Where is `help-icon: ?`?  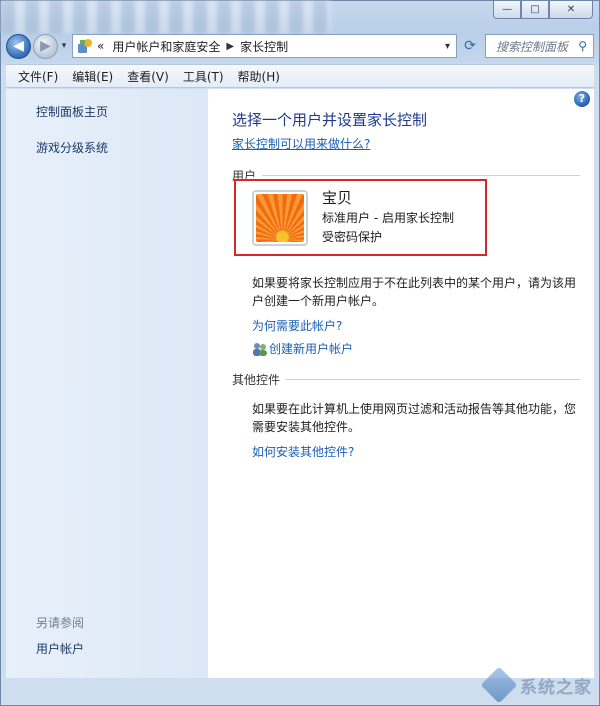 help-icon: ? is located at coordinates (582, 99).